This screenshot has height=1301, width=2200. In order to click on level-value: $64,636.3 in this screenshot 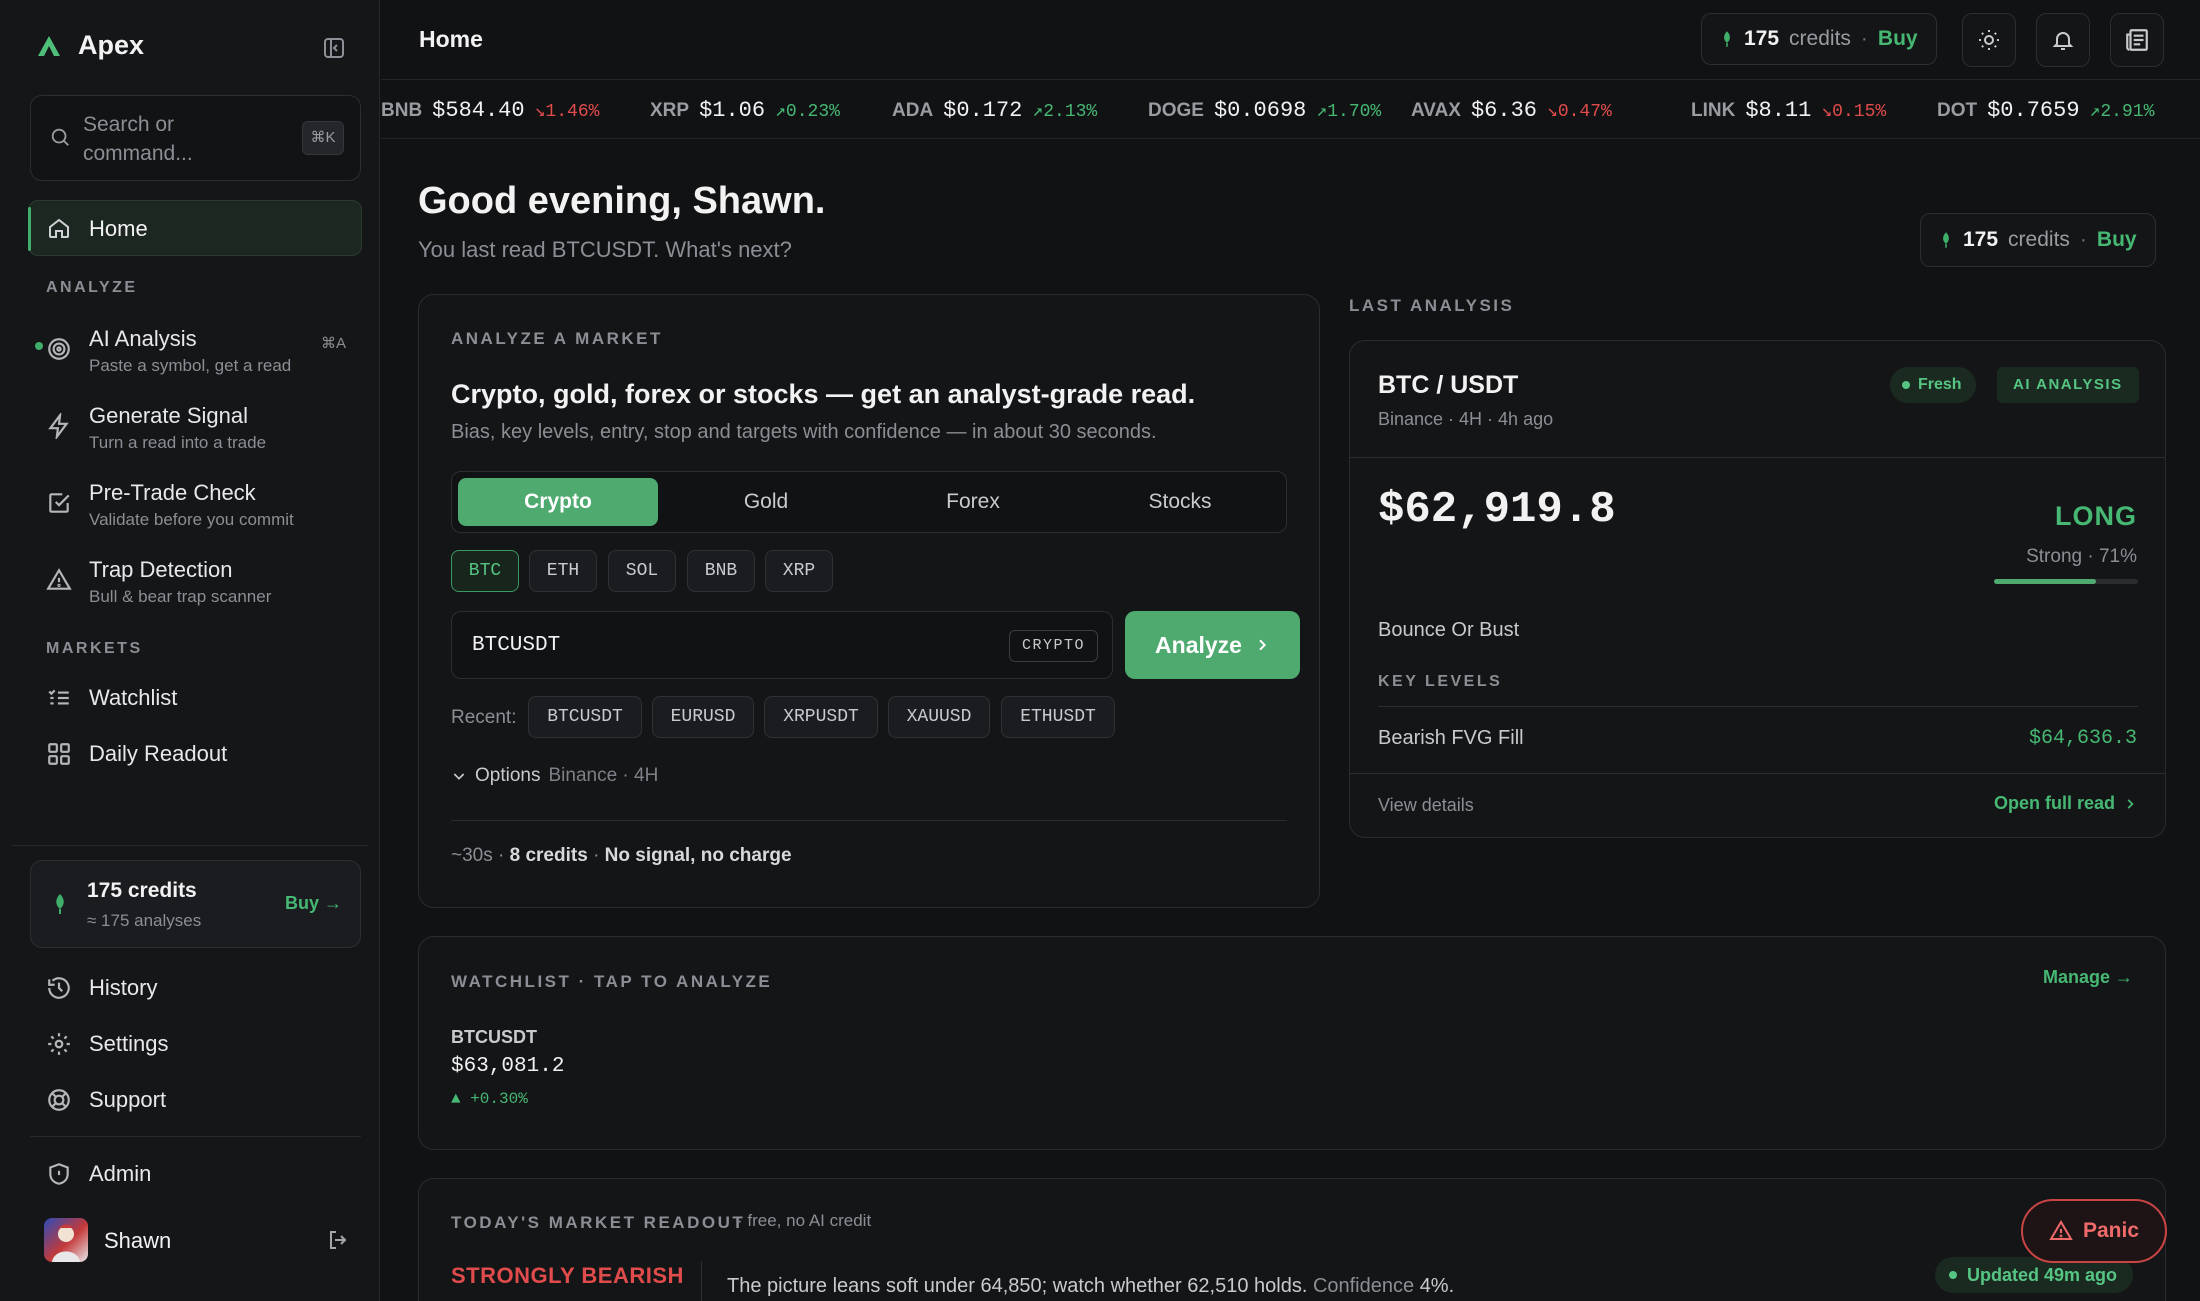, I will do `click(2082, 738)`.